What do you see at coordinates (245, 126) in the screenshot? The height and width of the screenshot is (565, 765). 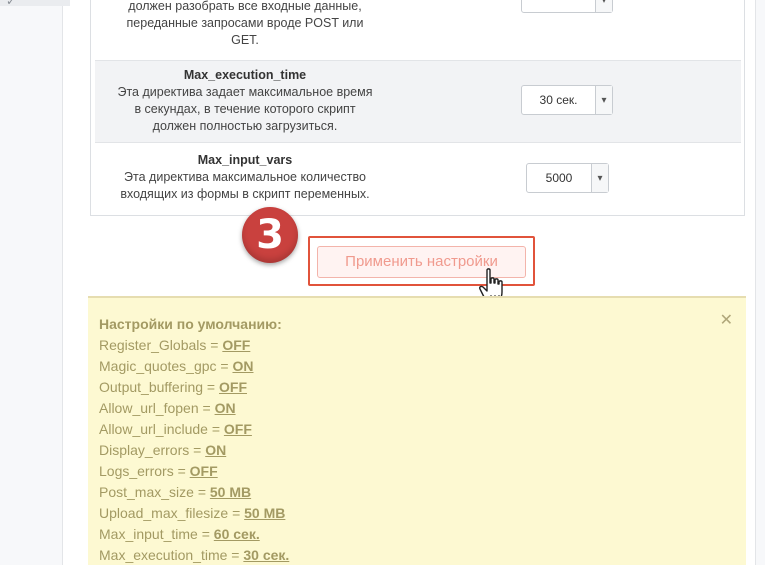 I see `description-line: должен полностью загрузиться.` at bounding box center [245, 126].